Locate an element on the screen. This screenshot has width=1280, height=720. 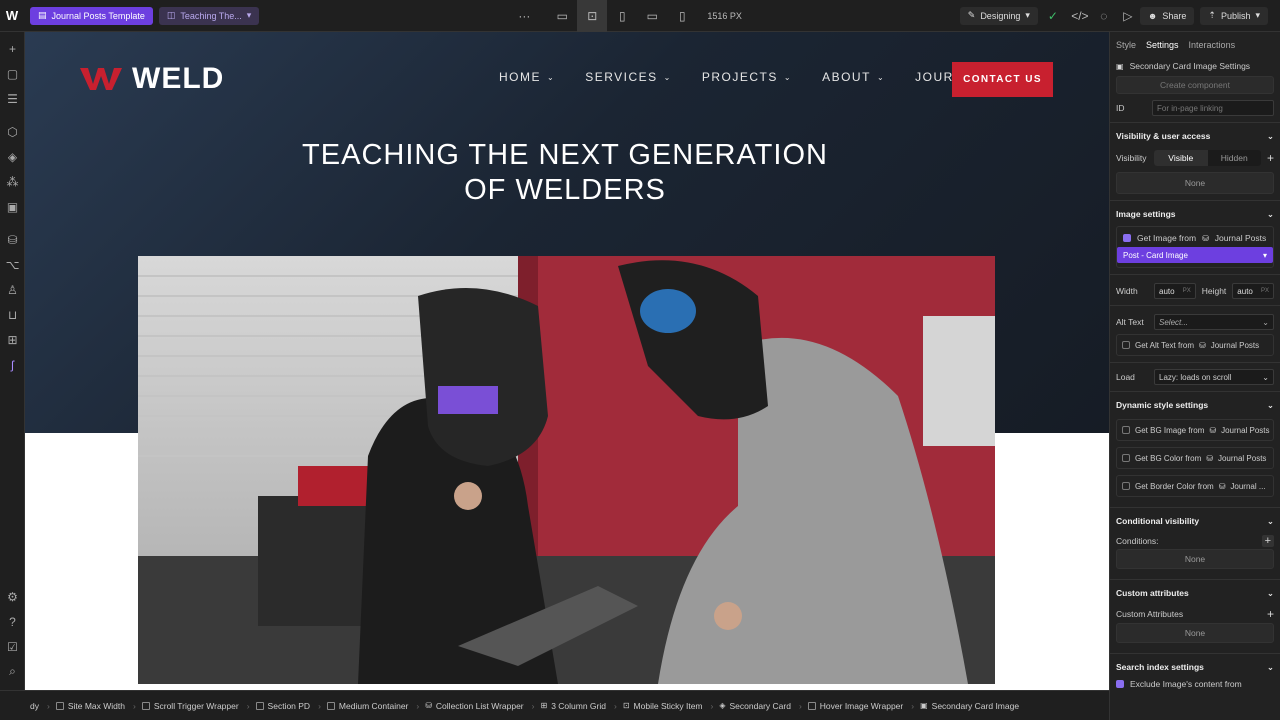
get-alt-checkbox is located at coordinates (1126, 345).